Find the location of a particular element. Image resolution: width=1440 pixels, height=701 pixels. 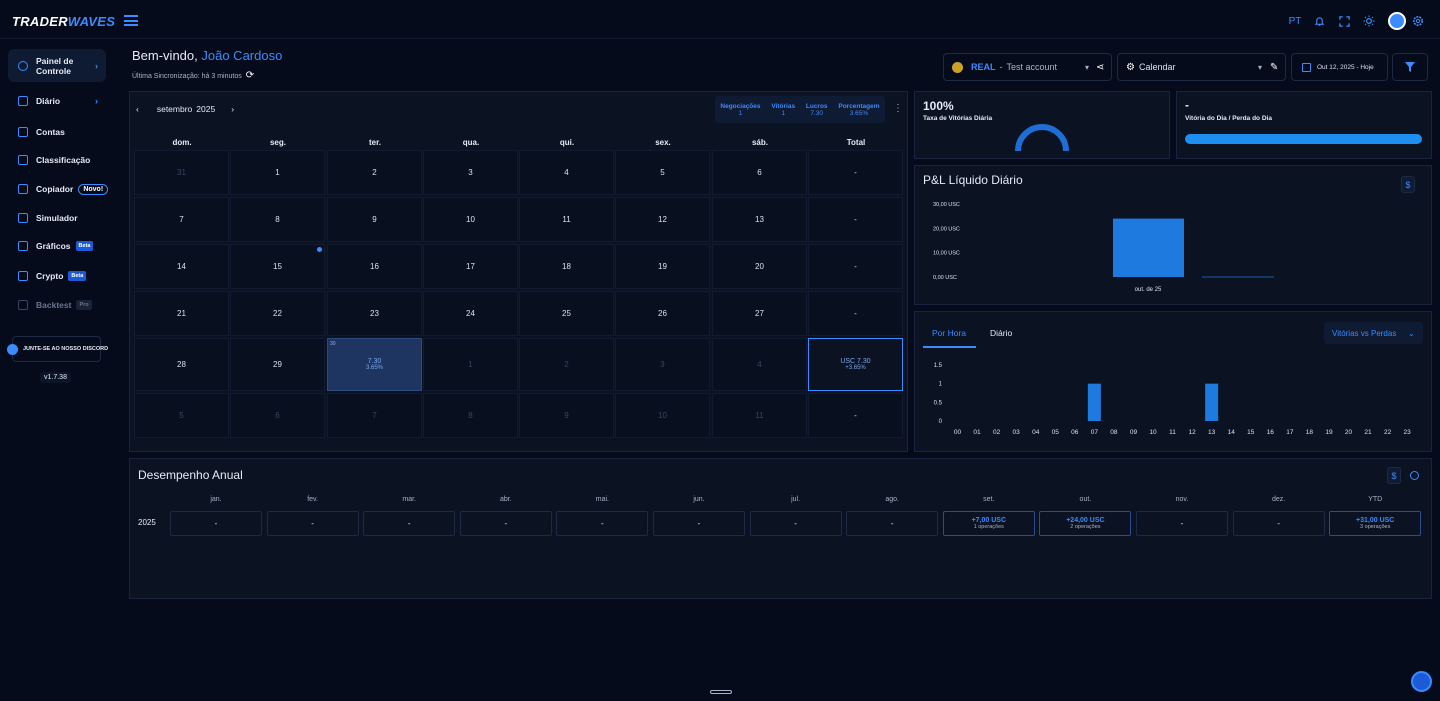

prev-month-icon: ‹ is located at coordinates (137, 109).